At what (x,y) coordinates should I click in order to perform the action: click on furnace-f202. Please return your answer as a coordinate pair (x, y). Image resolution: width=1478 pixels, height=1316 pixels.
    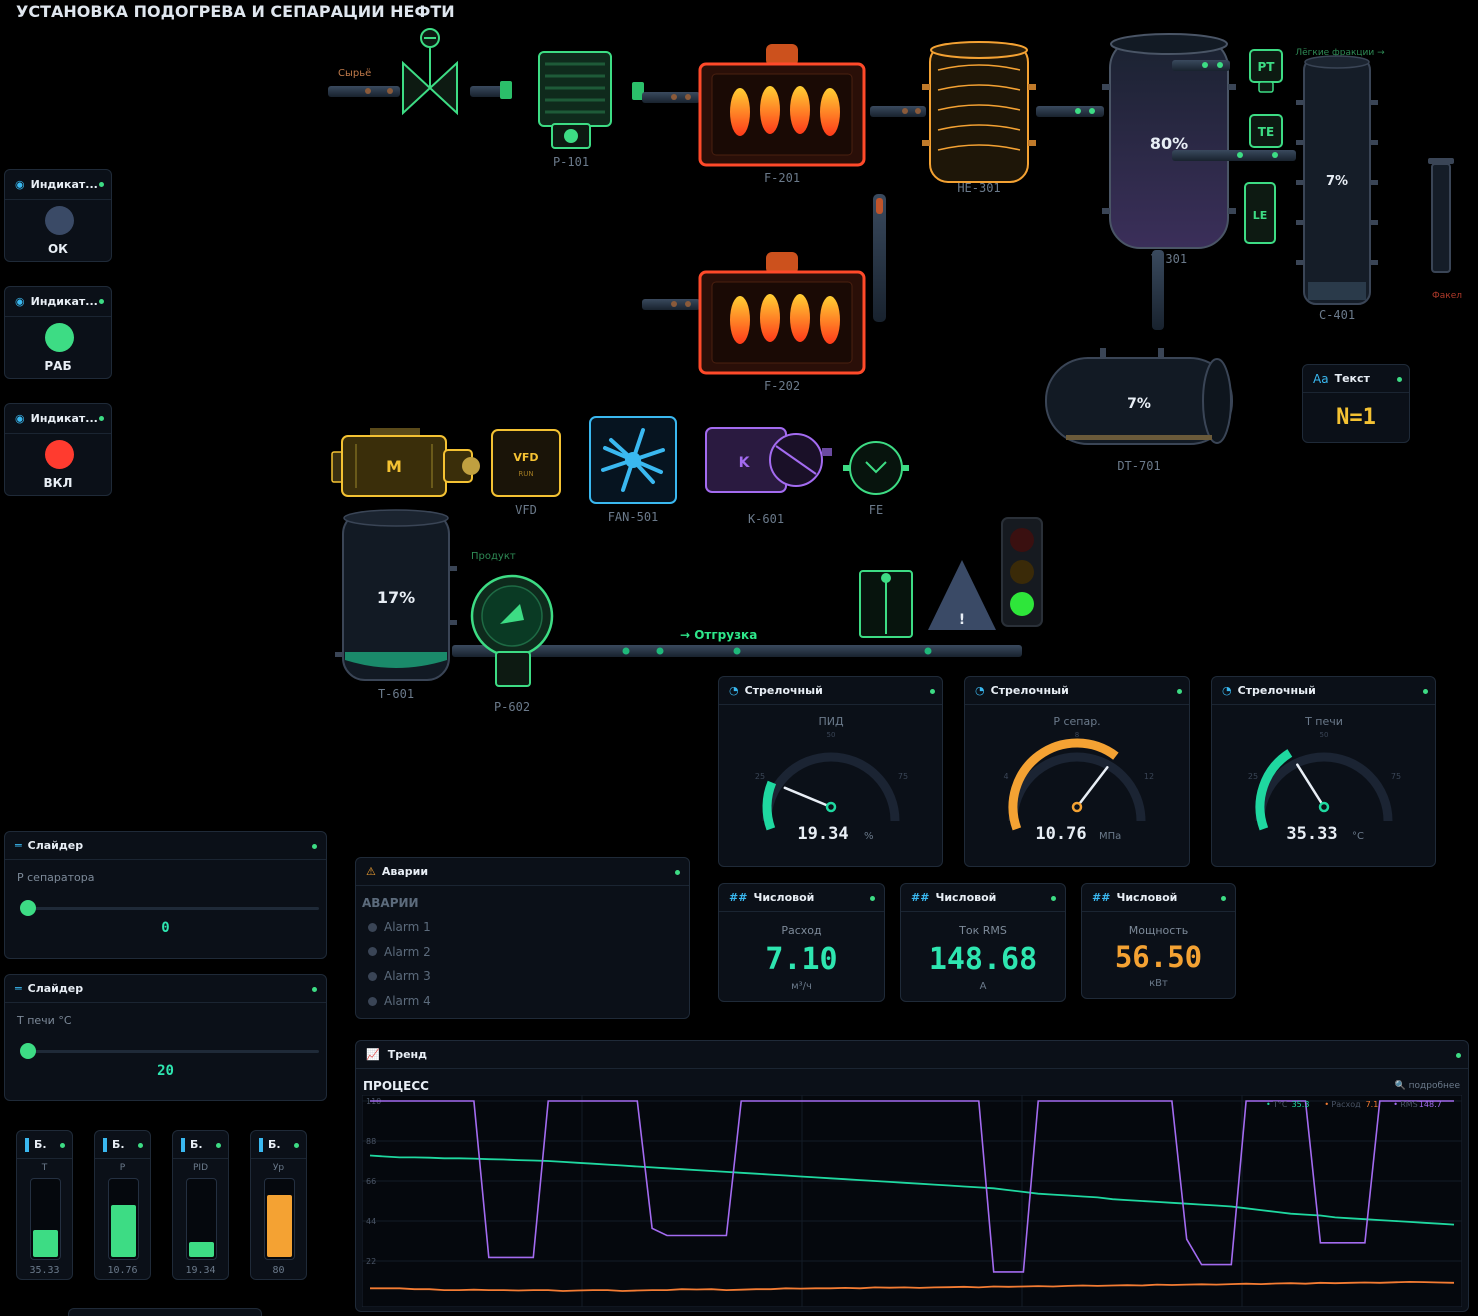
    Looking at the image, I should click on (782, 313).